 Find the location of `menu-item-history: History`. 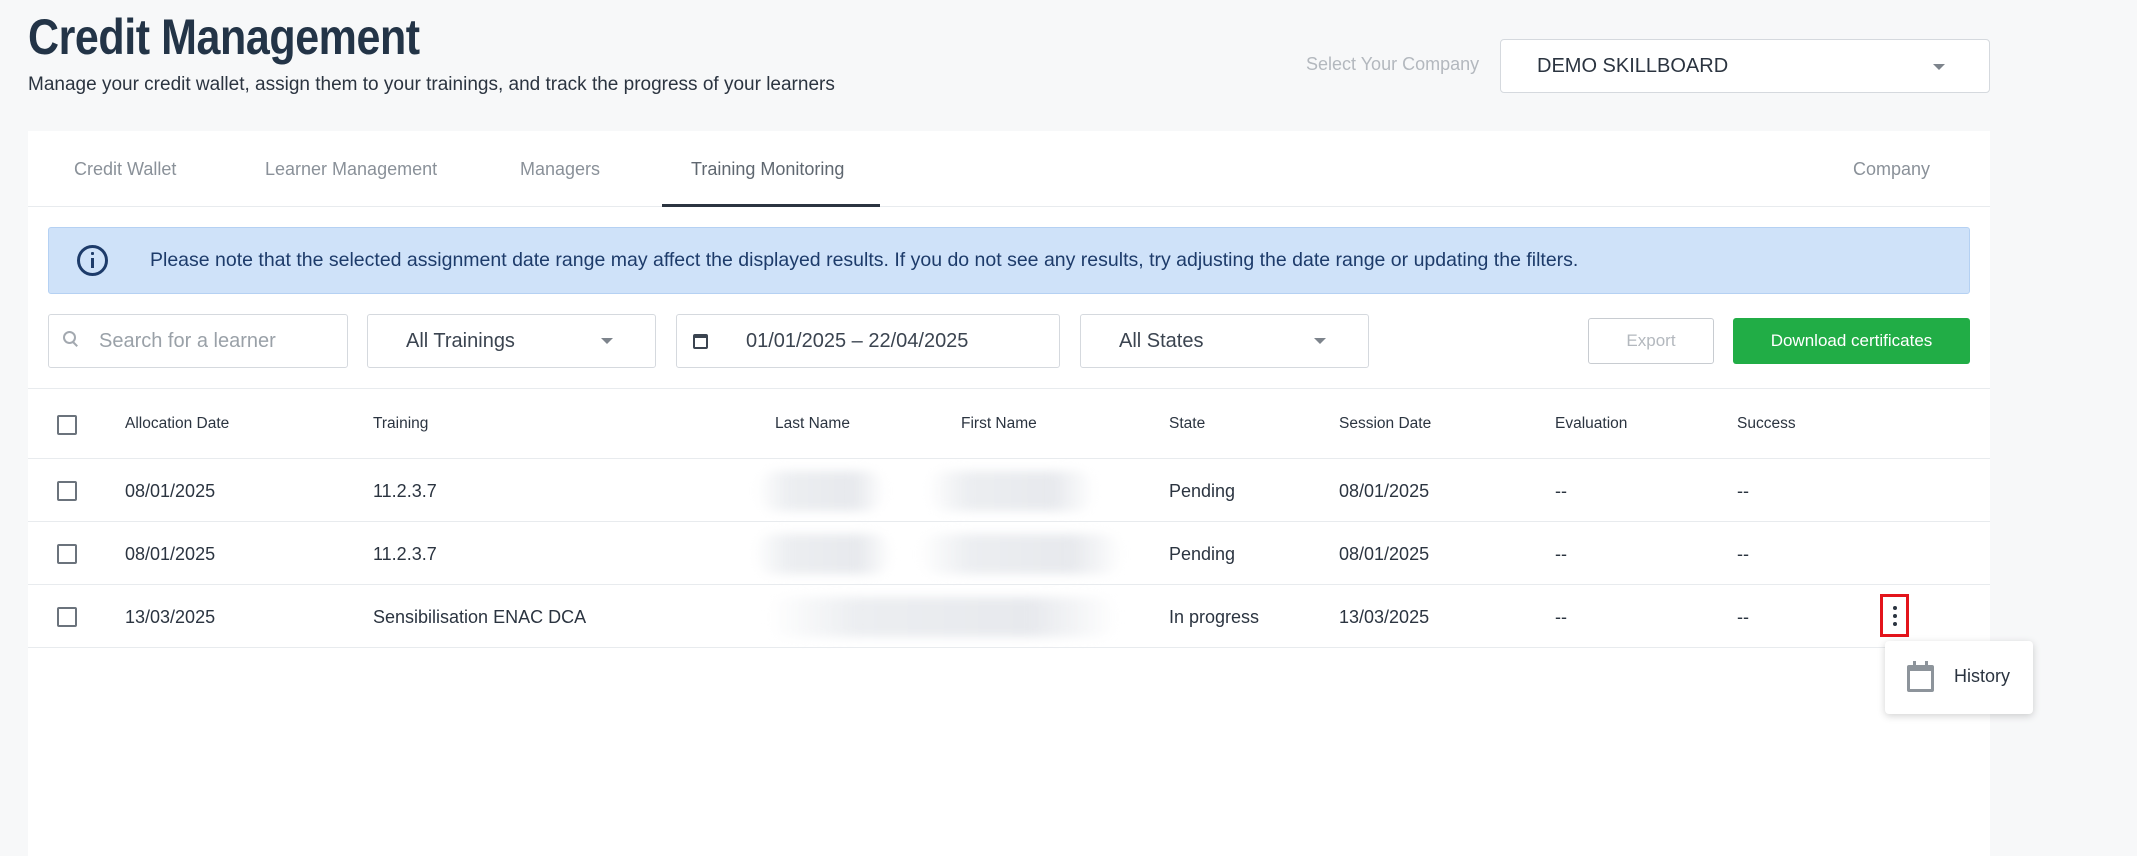

menu-item-history: History is located at coordinates (1959, 677).